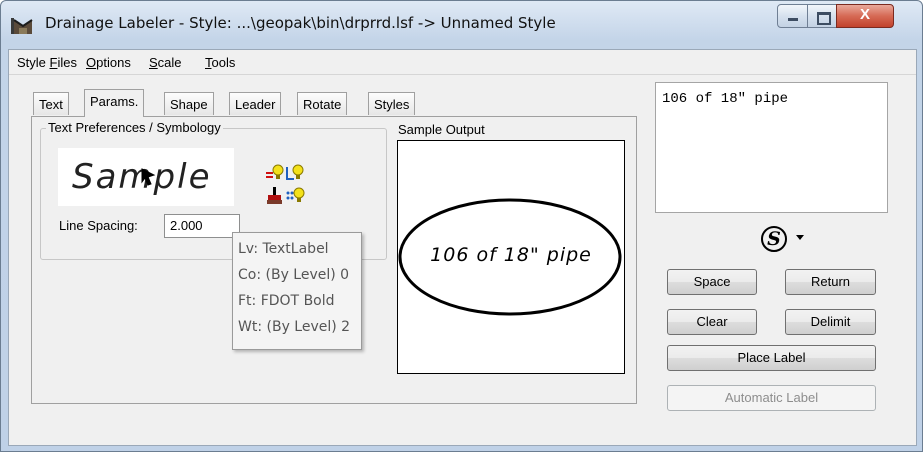 This screenshot has width=923, height=452. I want to click on minimize-button, so click(792, 16).